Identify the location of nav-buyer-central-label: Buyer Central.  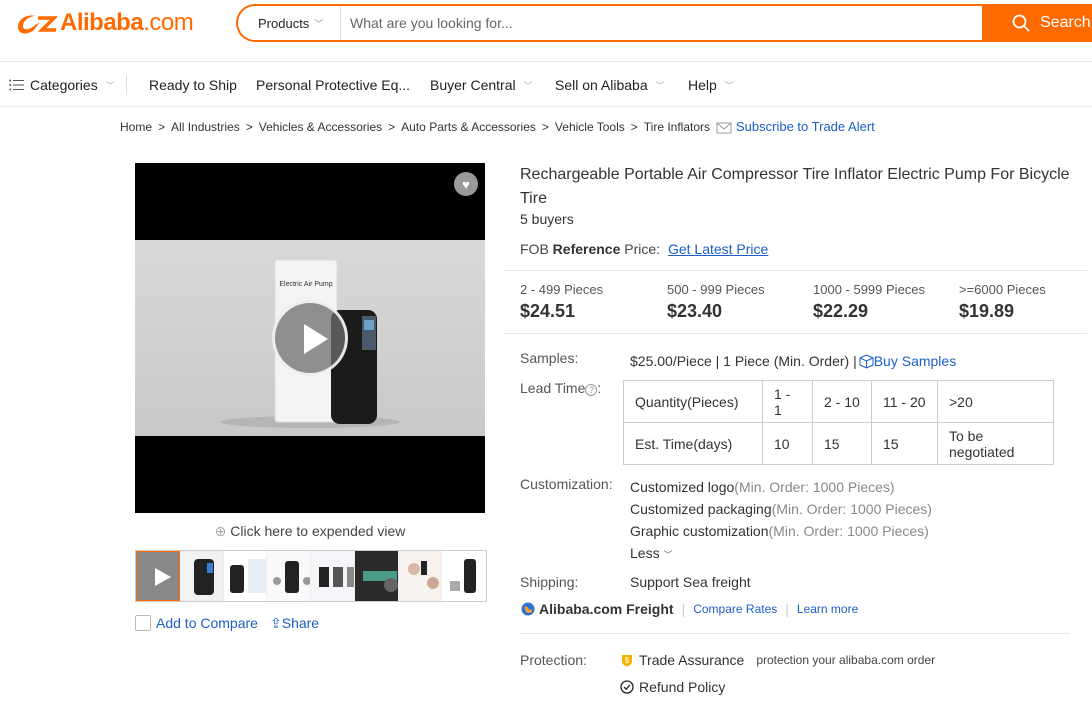
(473, 85).